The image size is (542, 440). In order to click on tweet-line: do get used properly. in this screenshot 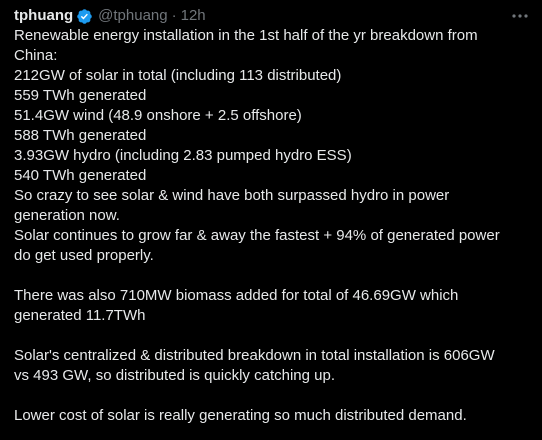, I will do `click(84, 255)`.